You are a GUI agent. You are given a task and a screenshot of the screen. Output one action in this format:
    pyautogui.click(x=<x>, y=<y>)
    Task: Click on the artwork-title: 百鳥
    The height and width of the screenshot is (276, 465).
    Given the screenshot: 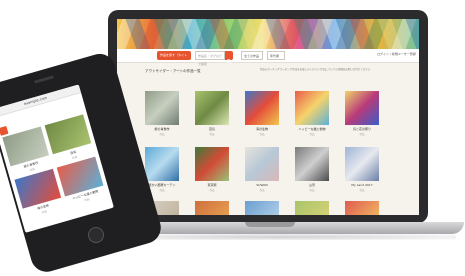 What is the action you would take?
    pyautogui.click(x=212, y=129)
    